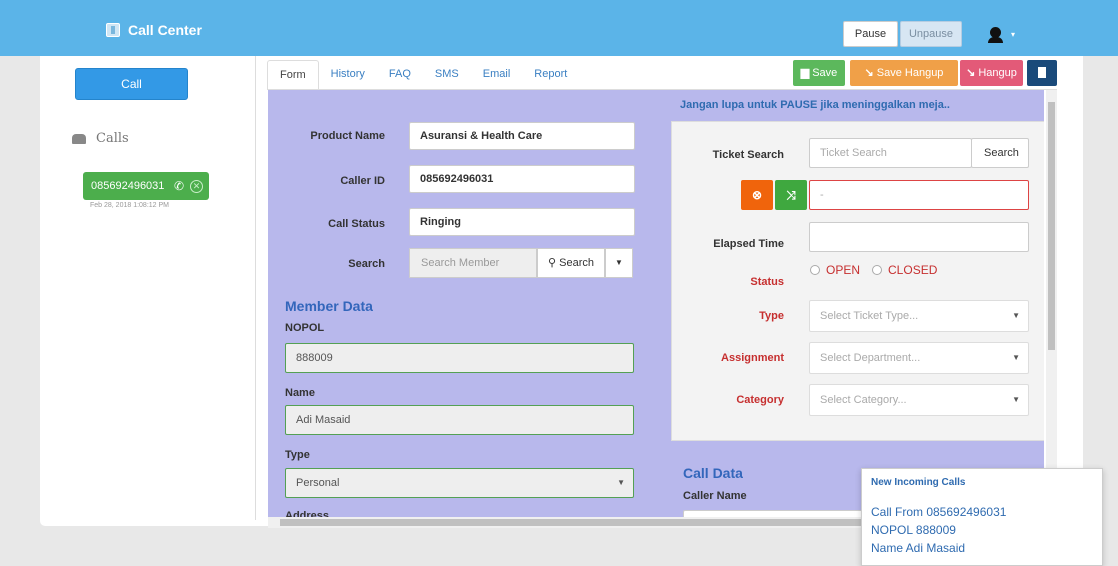  Describe the element at coordinates (995, 35) in the screenshot. I see `user-icon` at that location.